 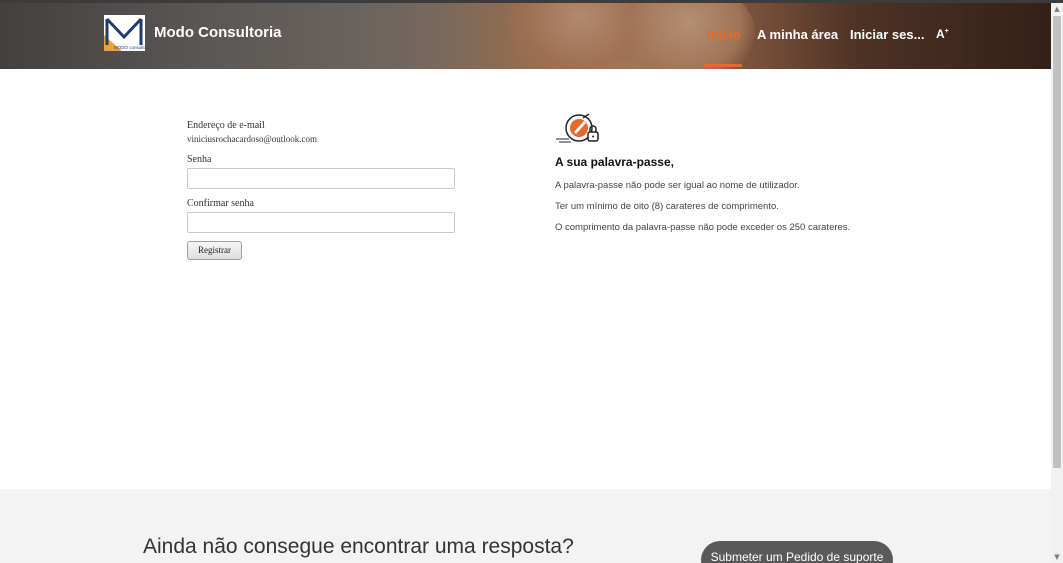 I want to click on nav-a-minha-area: A minha área, so click(x=797, y=34).